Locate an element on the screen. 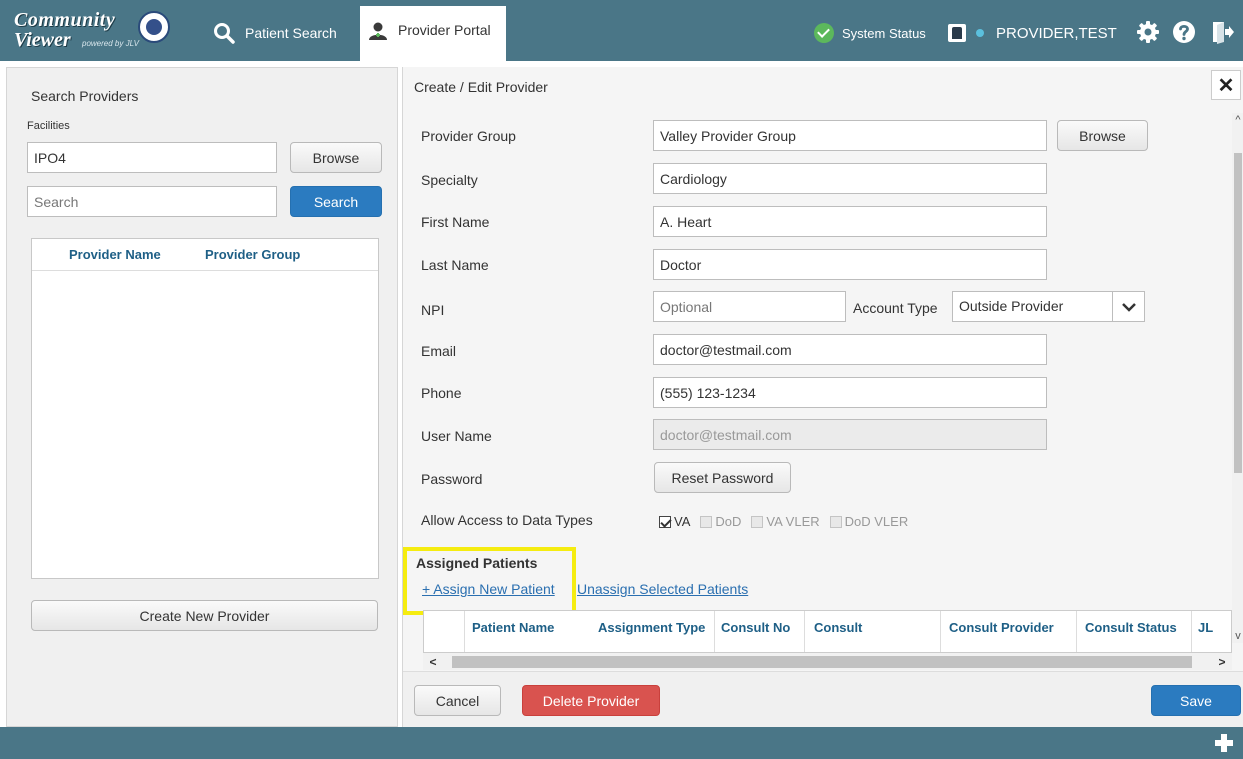 This screenshot has height=759, width=1243. user-name-input is located at coordinates (850, 434).